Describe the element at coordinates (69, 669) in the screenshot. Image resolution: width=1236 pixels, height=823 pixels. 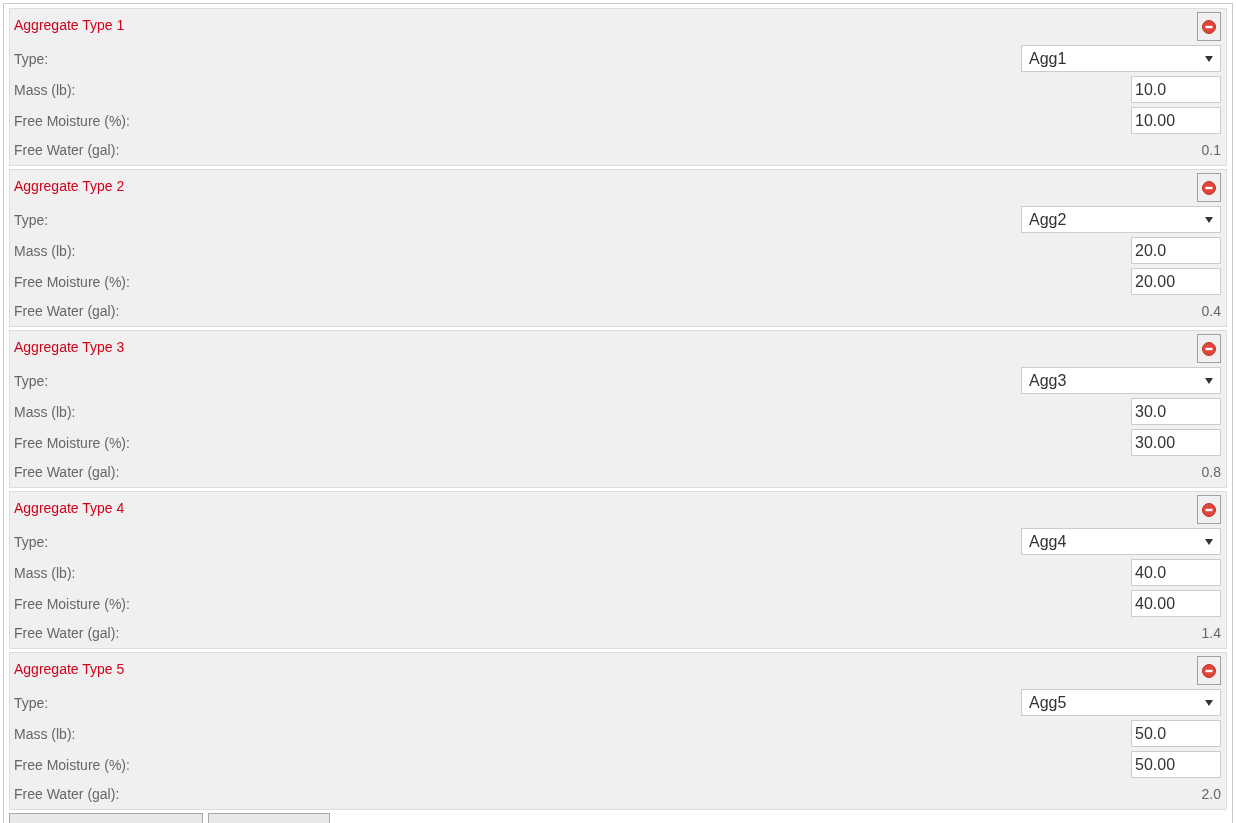
I see `section-title: Aggregate Type 5` at that location.